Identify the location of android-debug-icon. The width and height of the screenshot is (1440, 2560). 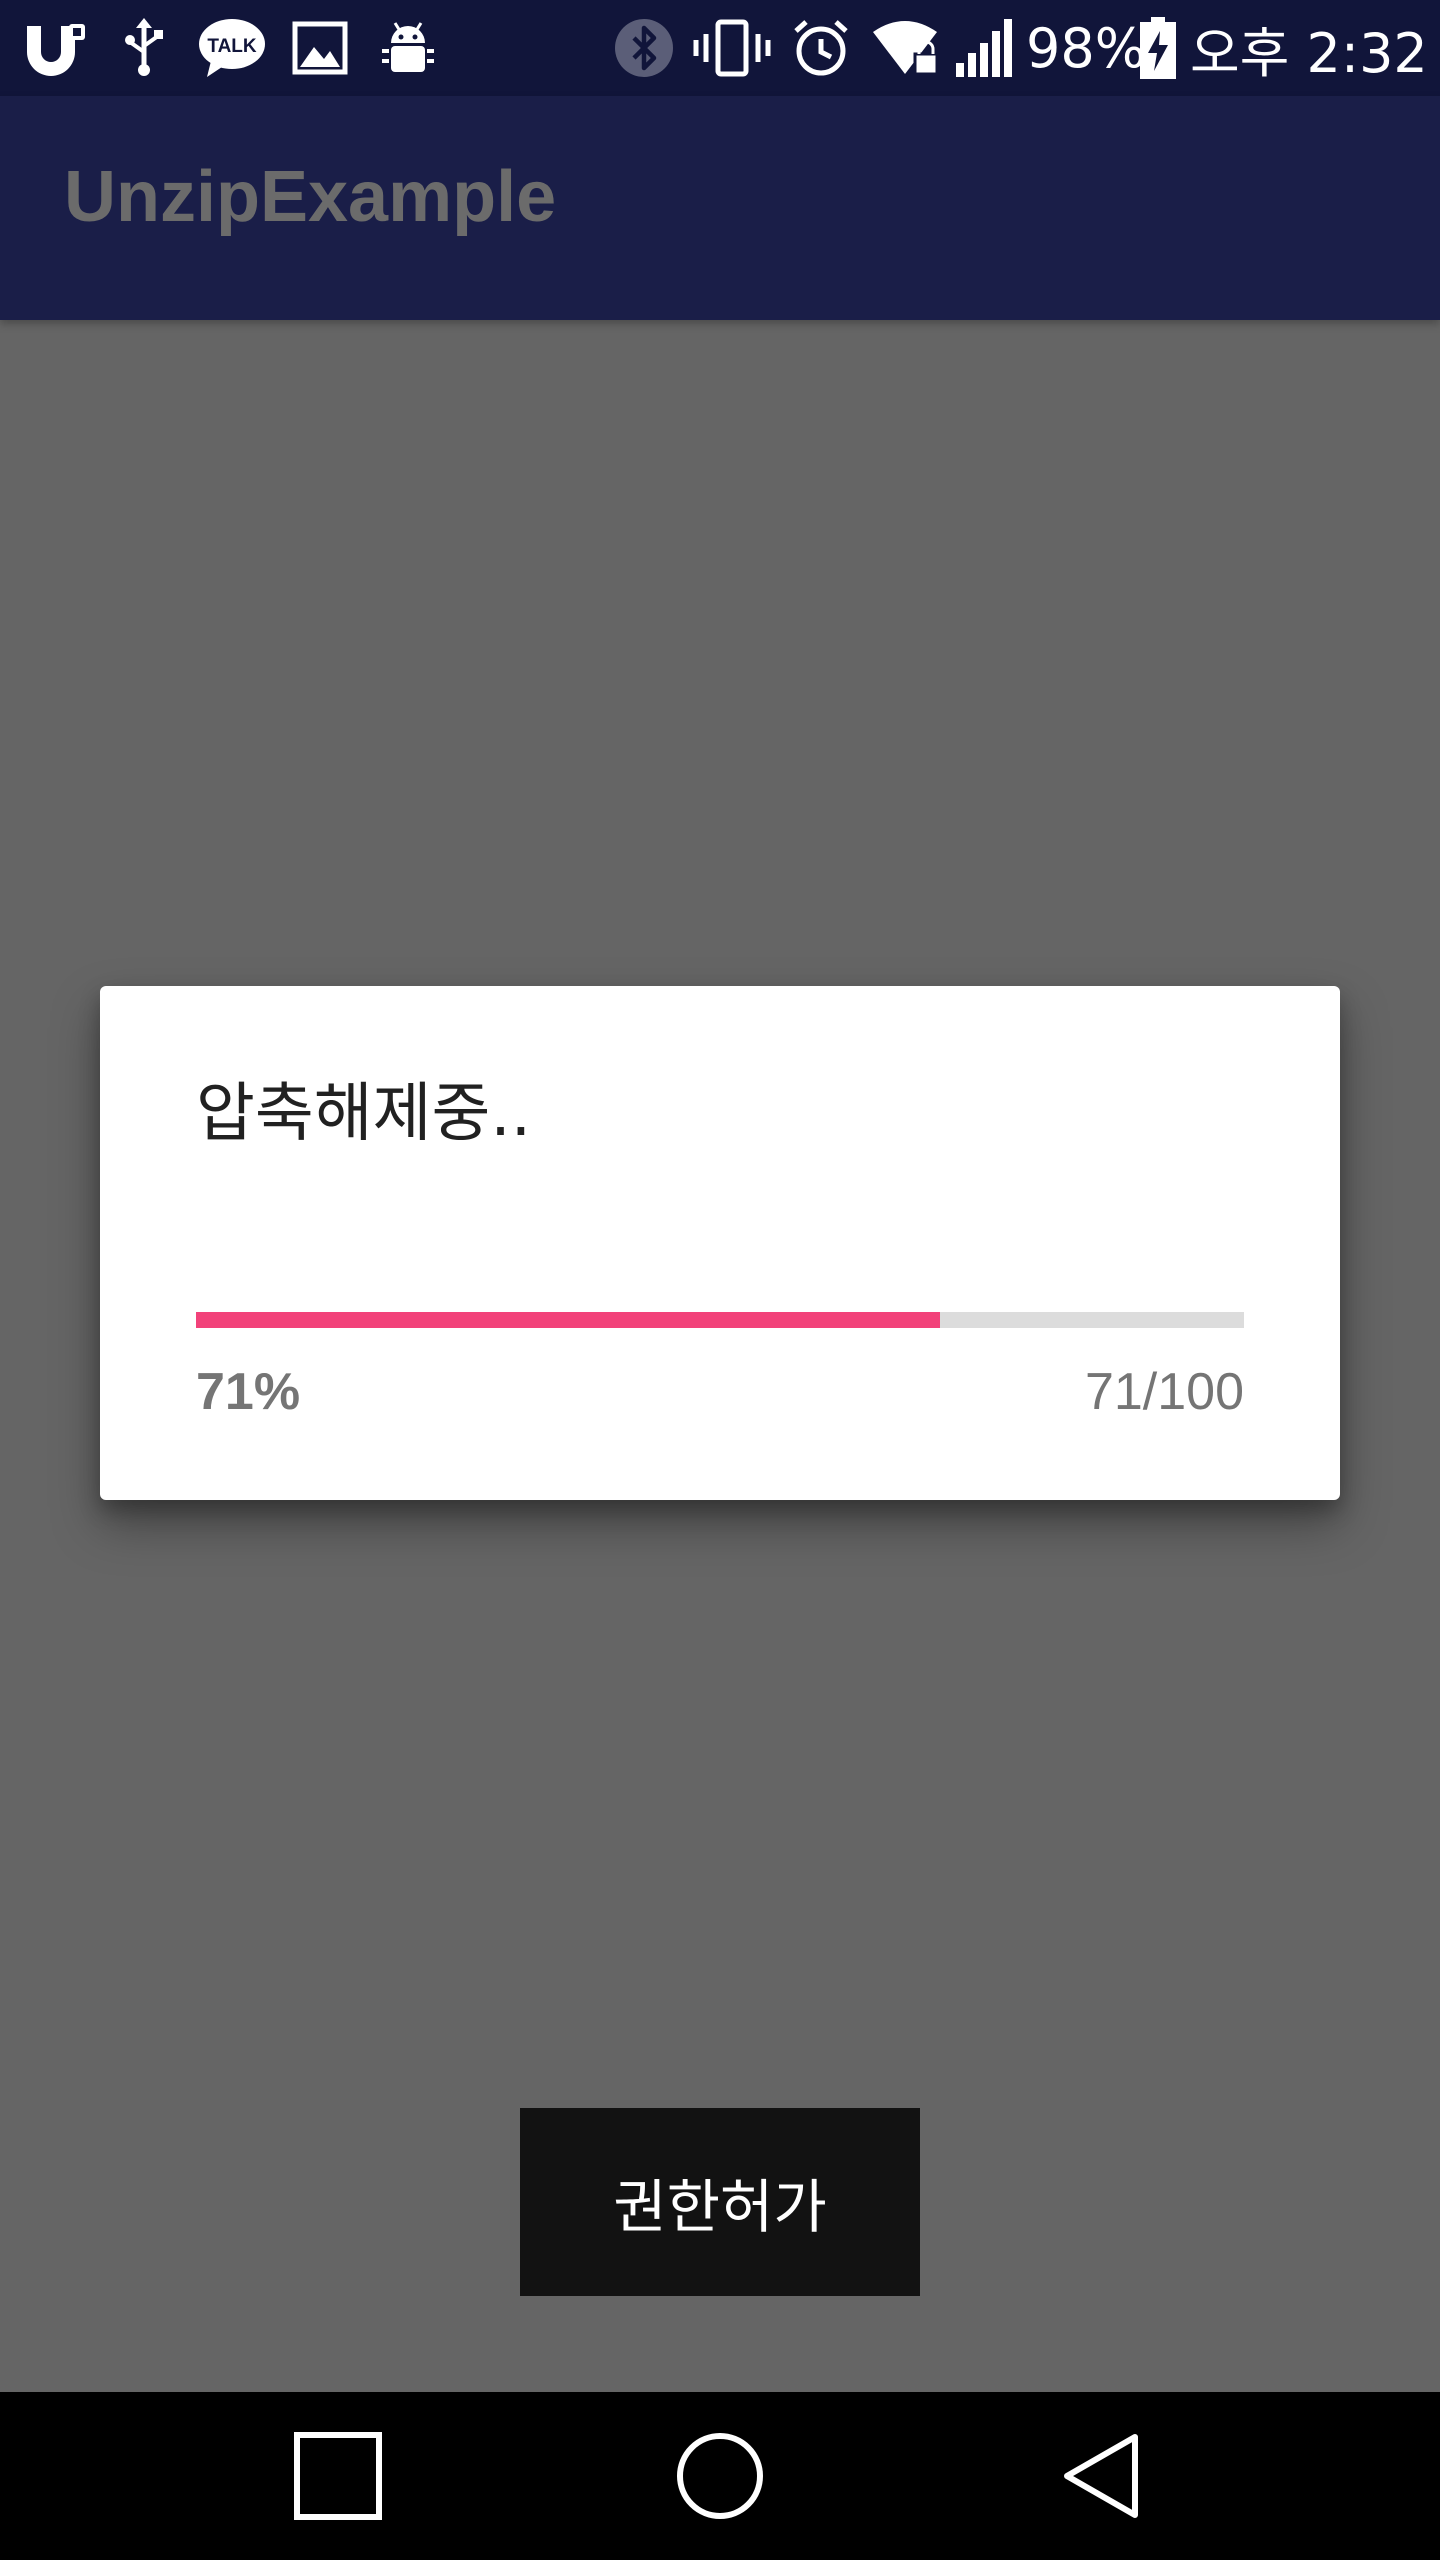
(408, 48).